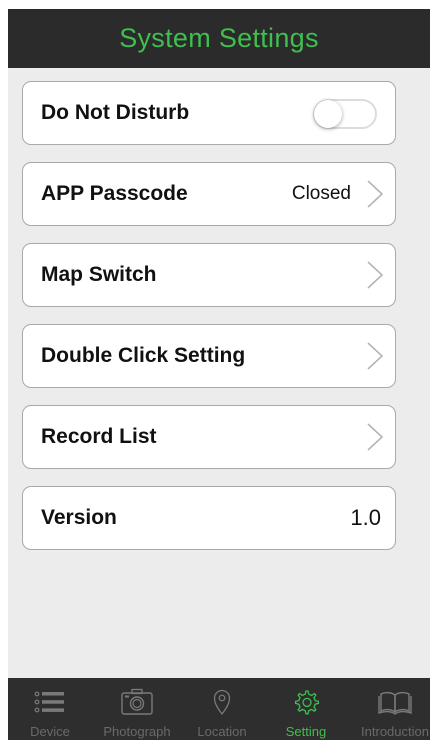  I want to click on version-value: 1.0, so click(365, 517).